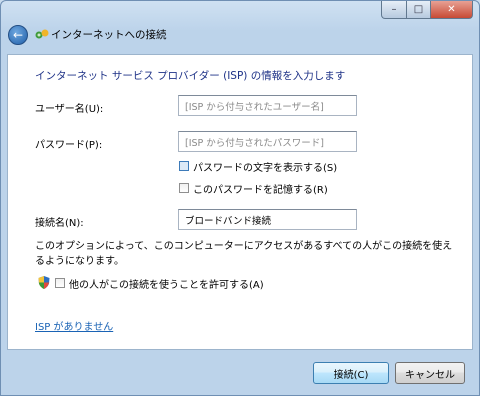  Describe the element at coordinates (166, 285) in the screenshot. I see `allow-others-label: 他の人がこの接続を使うことを許可する(A)` at that location.